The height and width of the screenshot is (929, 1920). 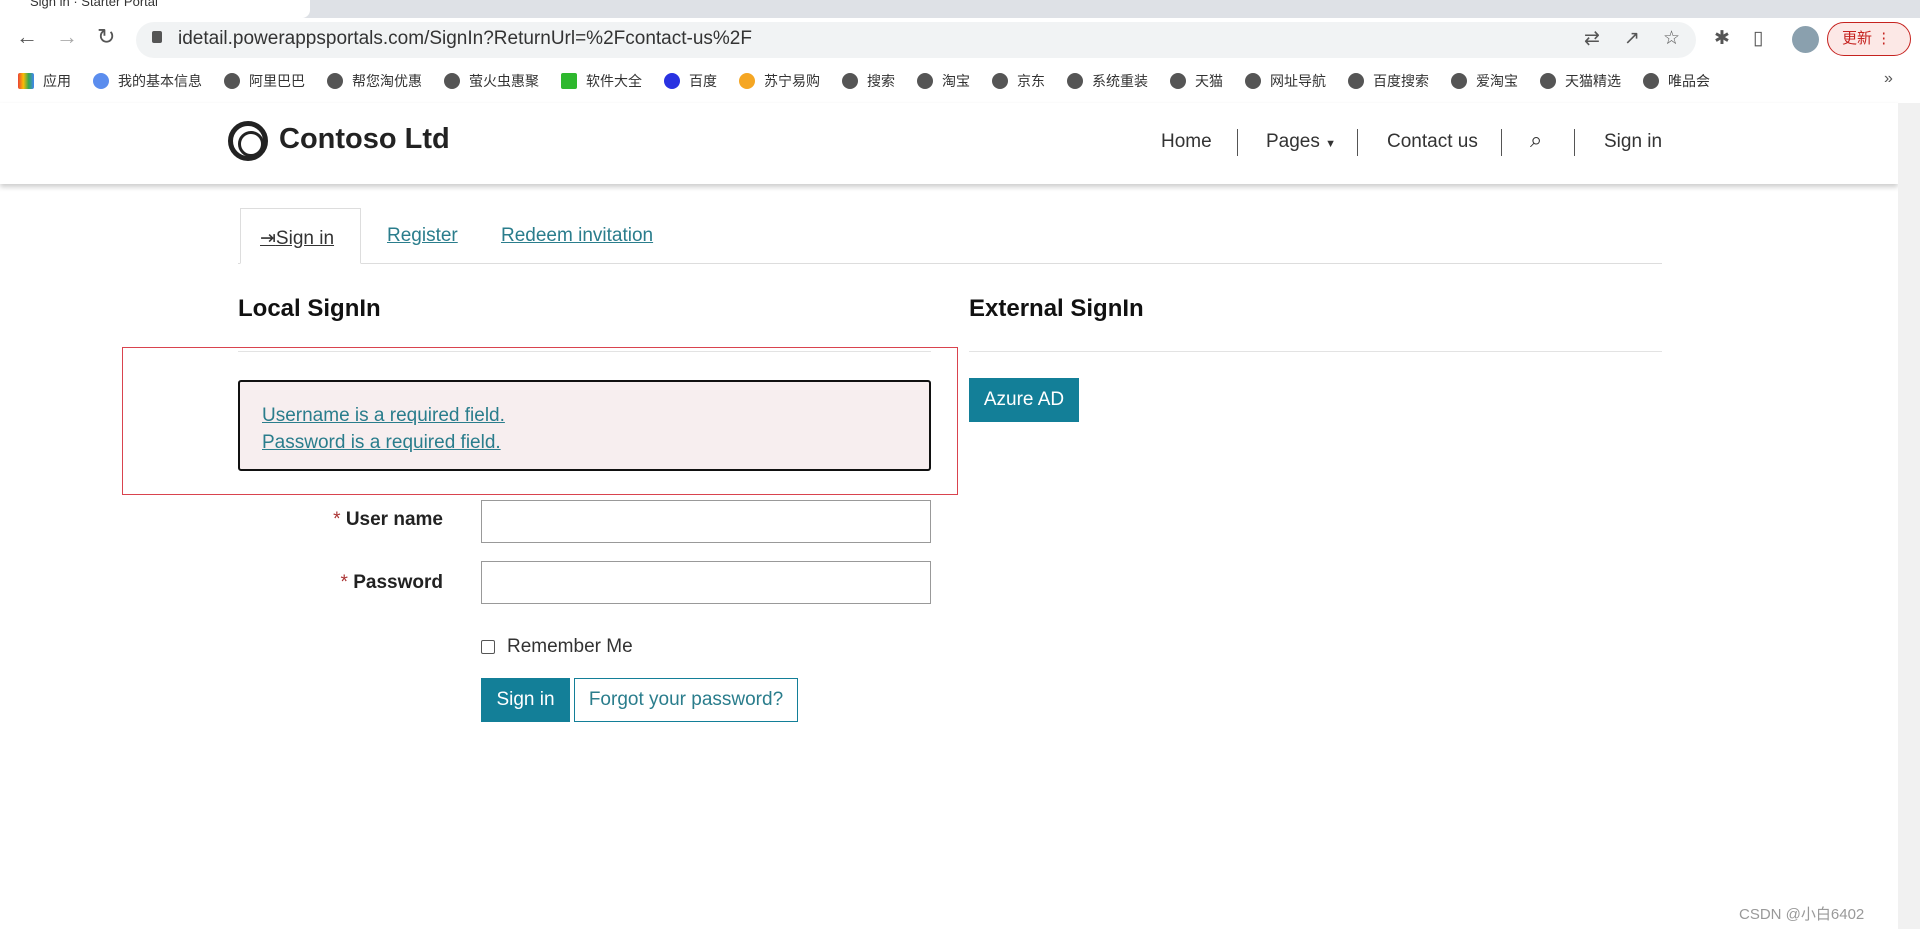 I want to click on bookmark-label: 唯品会, so click(x=1689, y=81).